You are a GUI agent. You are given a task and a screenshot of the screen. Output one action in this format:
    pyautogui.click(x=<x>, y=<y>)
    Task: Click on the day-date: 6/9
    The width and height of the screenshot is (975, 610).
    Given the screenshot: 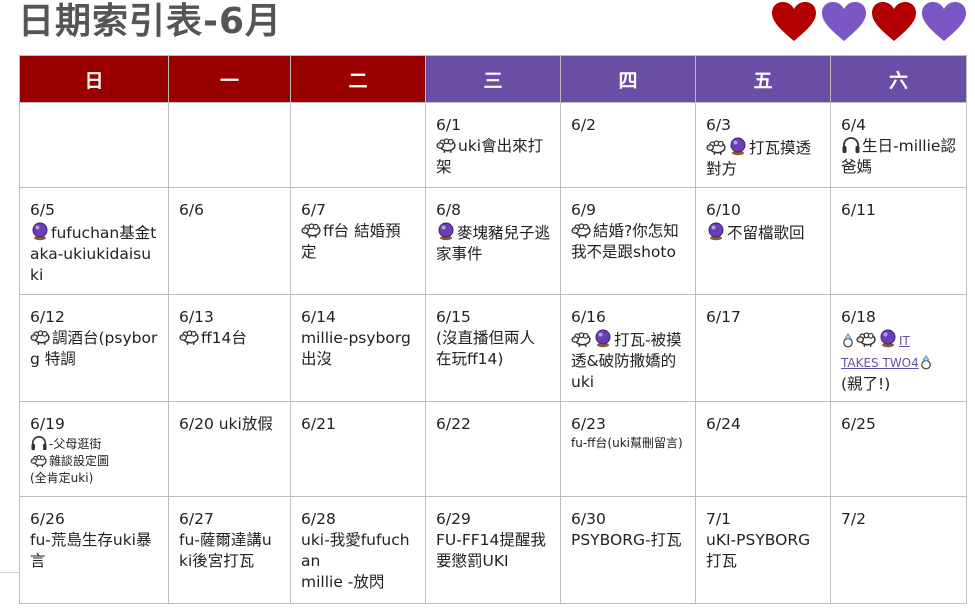 What is the action you would take?
    pyautogui.click(x=583, y=210)
    